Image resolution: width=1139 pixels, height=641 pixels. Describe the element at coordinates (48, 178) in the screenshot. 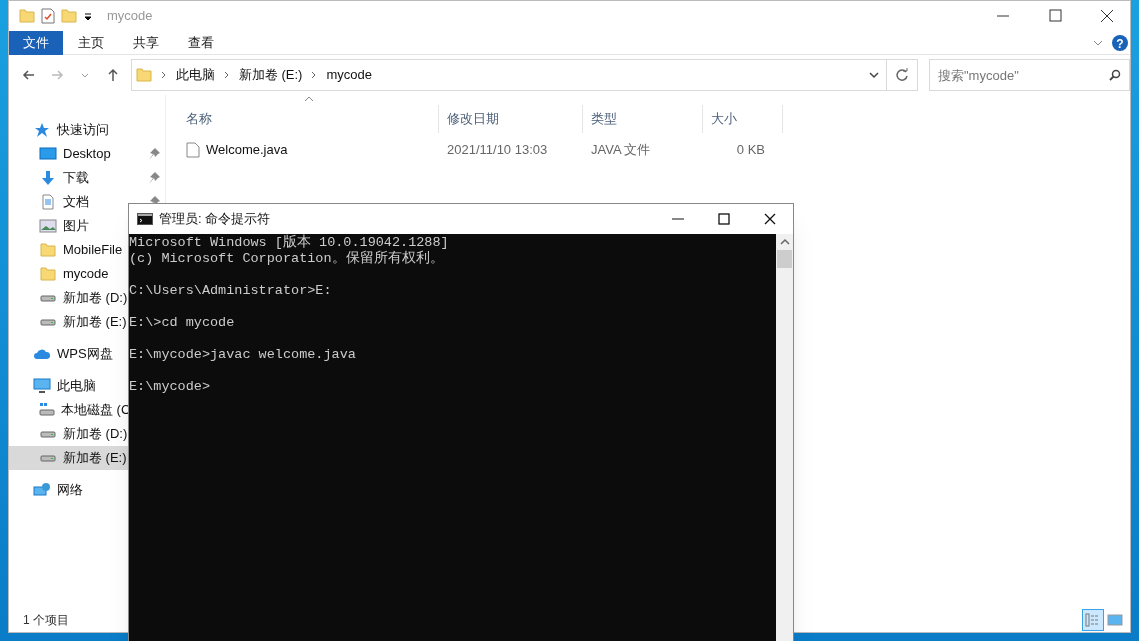

I see `download-icon` at that location.